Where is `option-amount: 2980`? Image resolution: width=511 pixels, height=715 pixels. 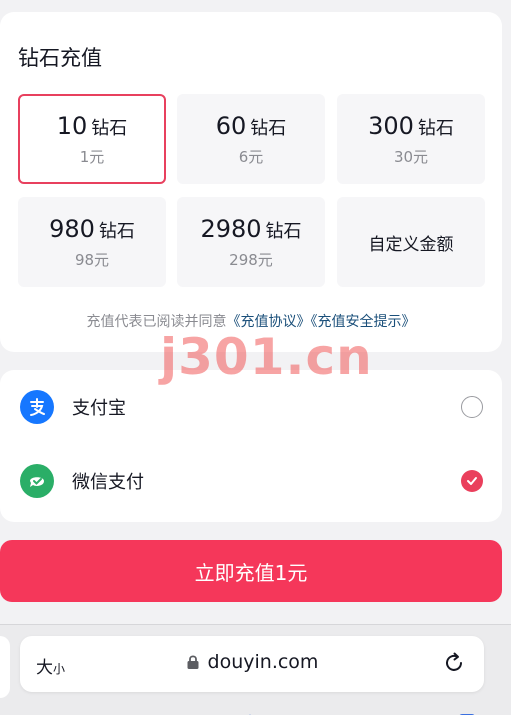
option-amount: 2980 is located at coordinates (231, 228).